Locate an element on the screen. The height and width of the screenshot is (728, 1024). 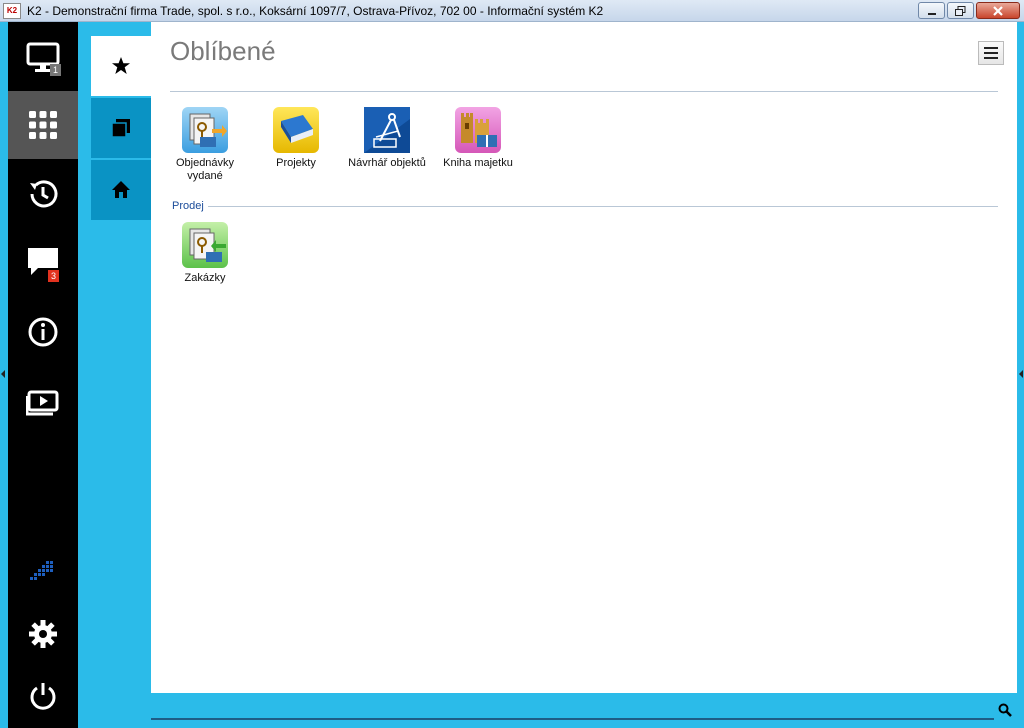
tab-home is located at coordinates (121, 190).